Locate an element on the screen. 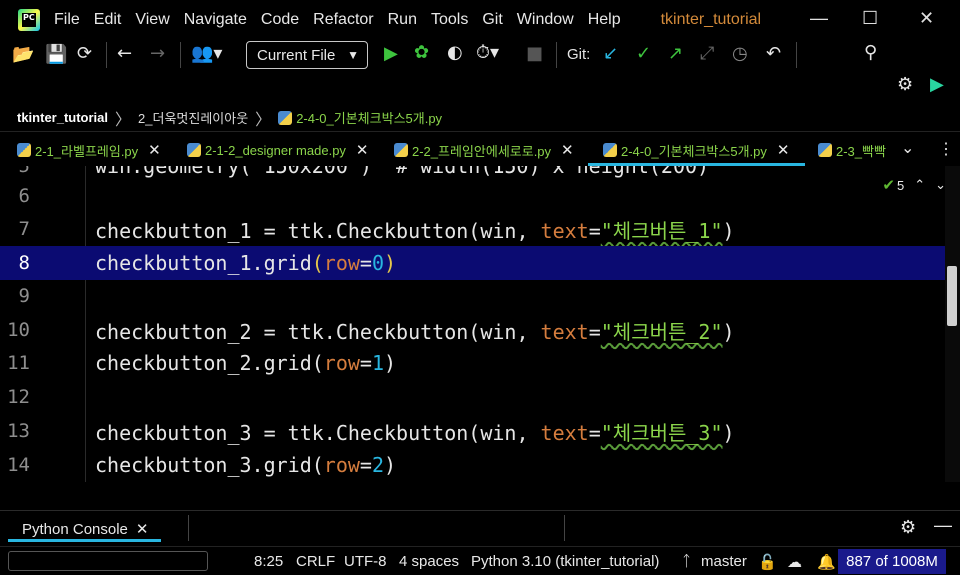 Image resolution: width=960 pixels, height=575 pixels. git-commit-icon: ✓ is located at coordinates (643, 53).